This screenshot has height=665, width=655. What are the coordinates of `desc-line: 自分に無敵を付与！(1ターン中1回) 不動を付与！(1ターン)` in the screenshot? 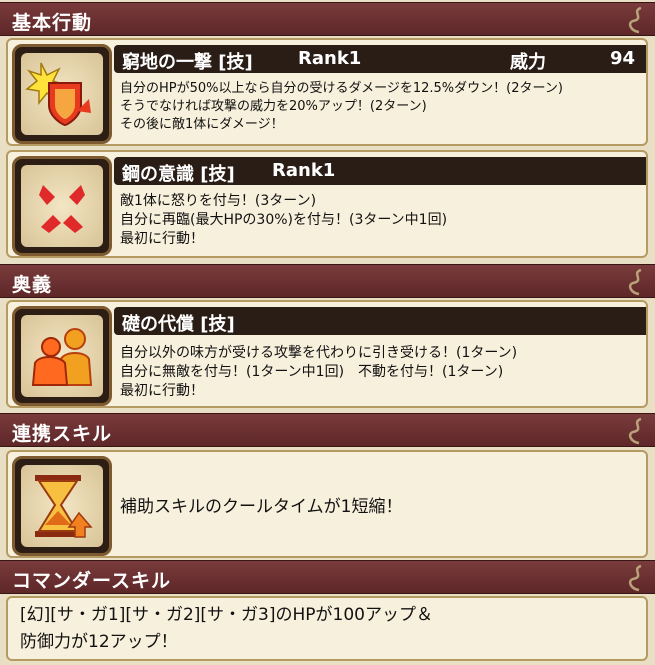 It's located at (312, 372).